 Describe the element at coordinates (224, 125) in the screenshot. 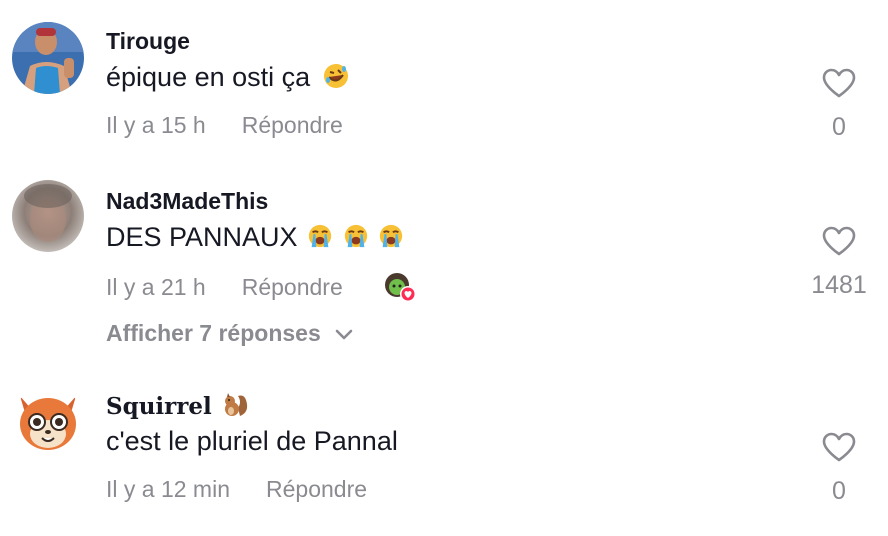

I see `comment-meta: Il y a 15 h Répondre` at that location.